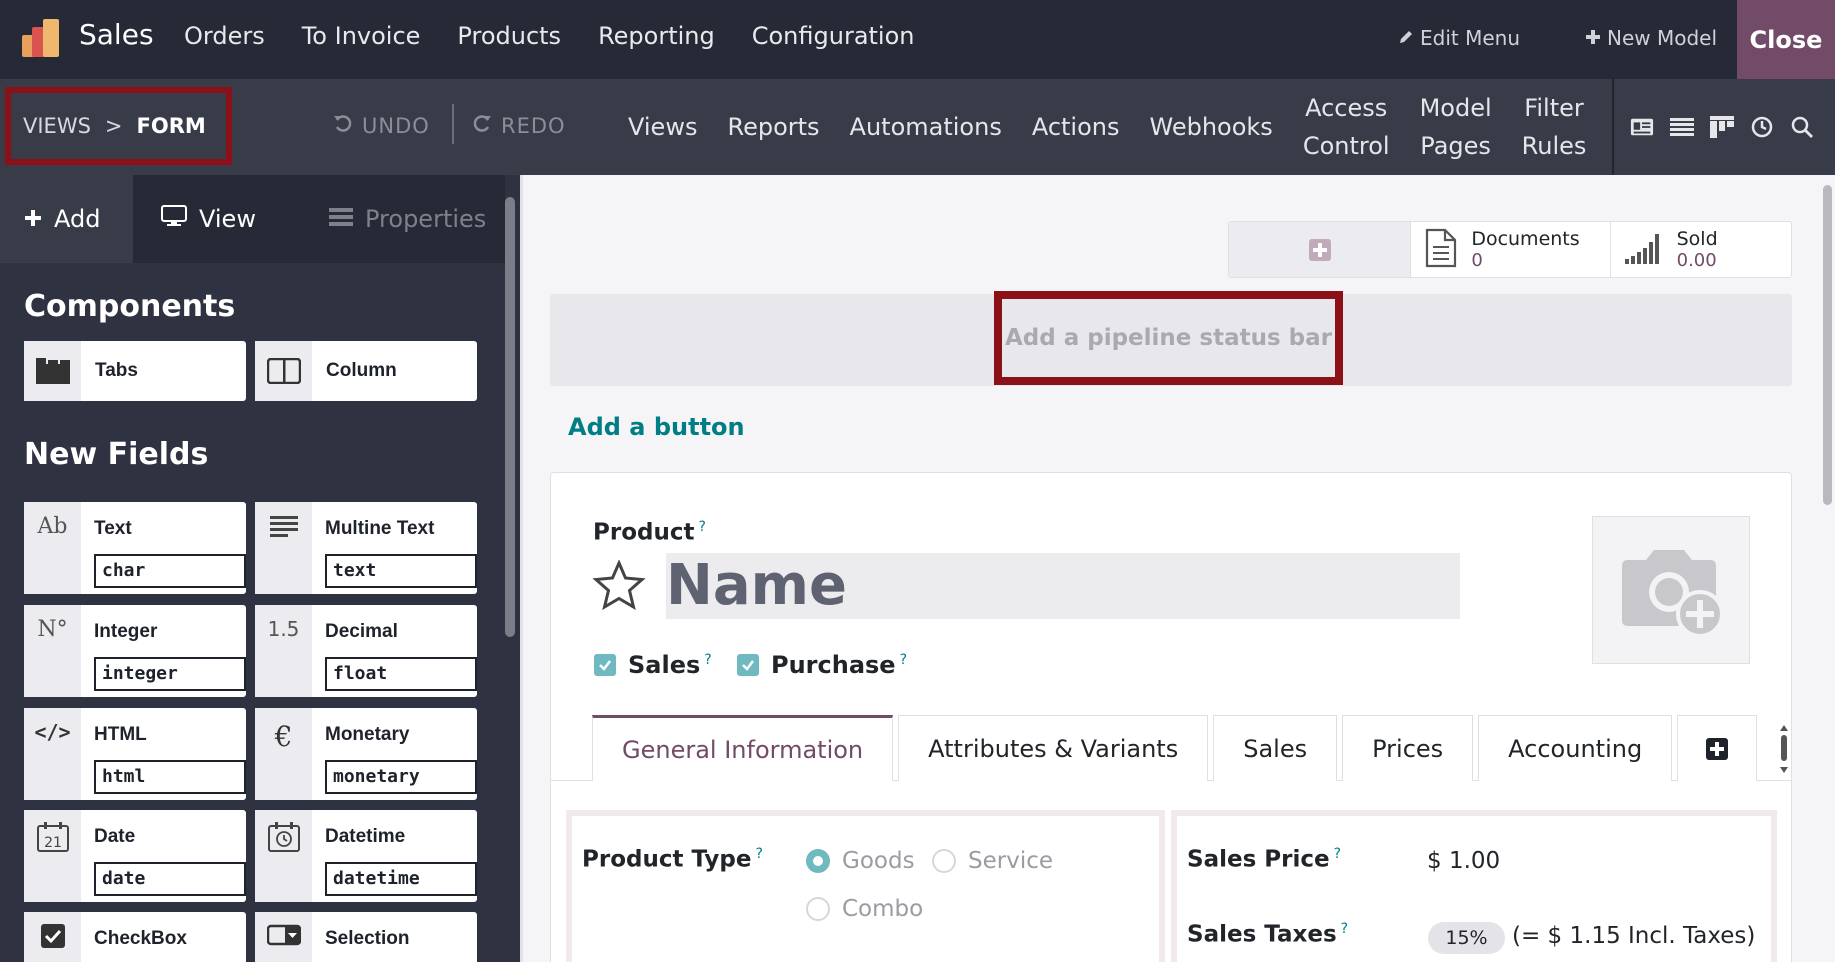  Describe the element at coordinates (135, 754) in the screenshot. I see `field-html: </> HTML html` at that location.